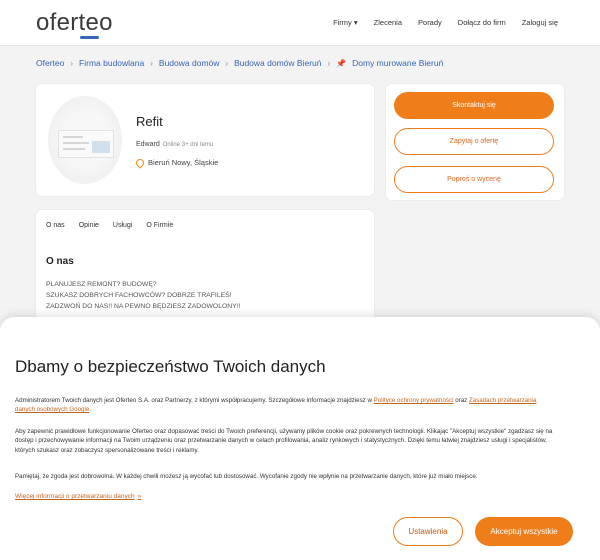  I want to click on settings-button: Ustawienia, so click(428, 531).